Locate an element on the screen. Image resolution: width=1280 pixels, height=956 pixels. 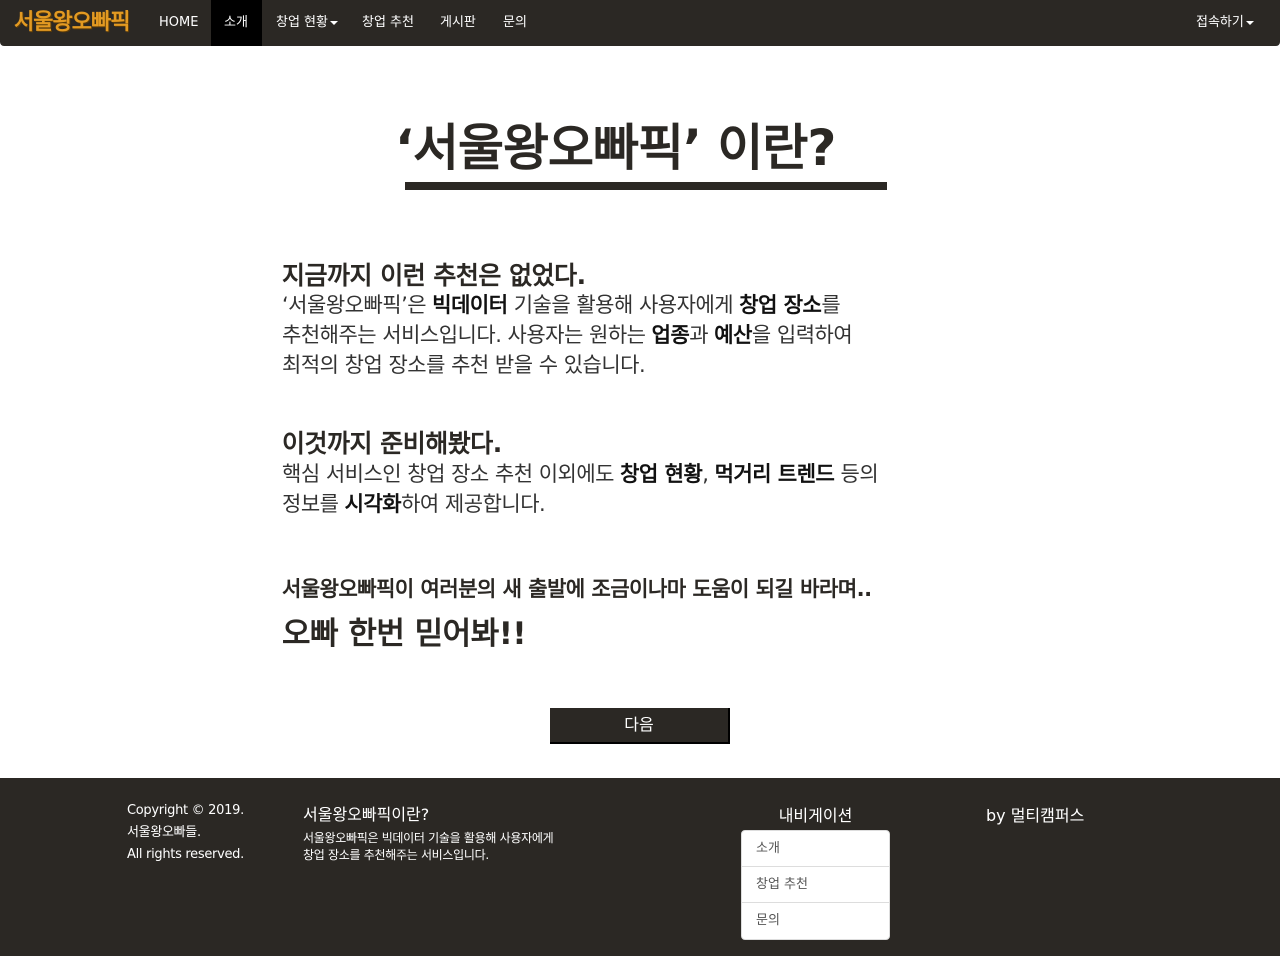
section2-heading: 이것까지 준비해봤다. is located at coordinates (392, 443).